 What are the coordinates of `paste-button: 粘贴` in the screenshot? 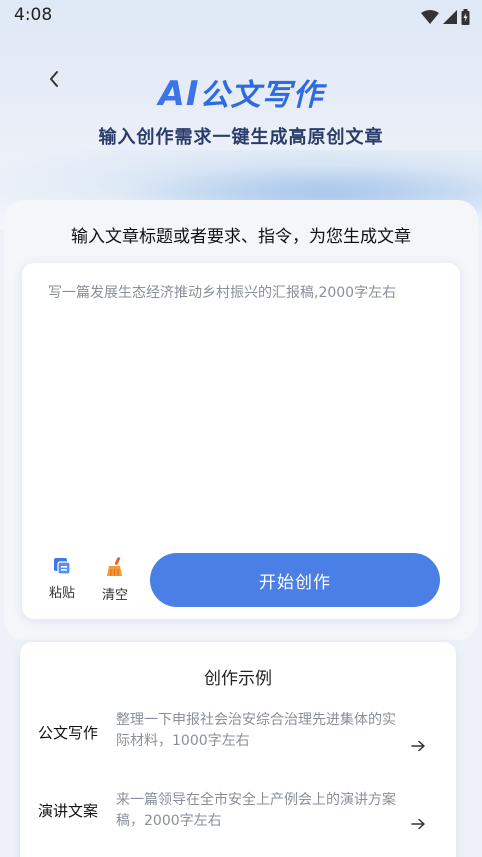 It's located at (62, 578).